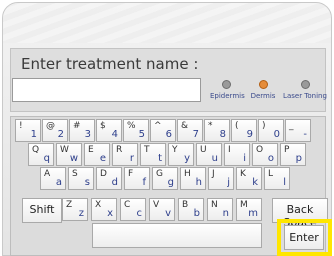 The height and width of the screenshot is (256, 334). I want to click on key-shift-char: K, so click(243, 174).